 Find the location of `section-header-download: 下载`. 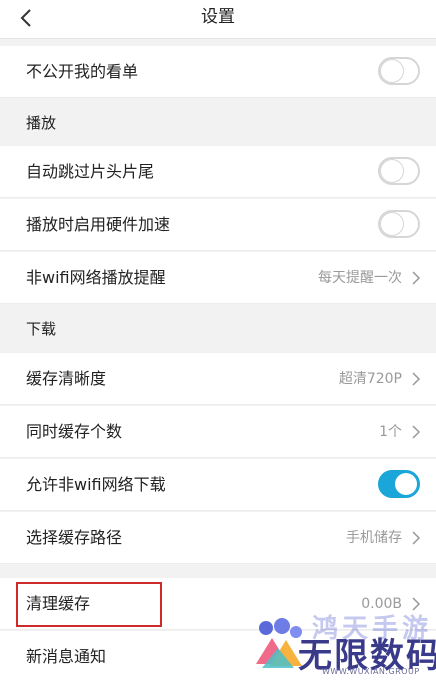

section-header-download: 下载 is located at coordinates (218, 325).